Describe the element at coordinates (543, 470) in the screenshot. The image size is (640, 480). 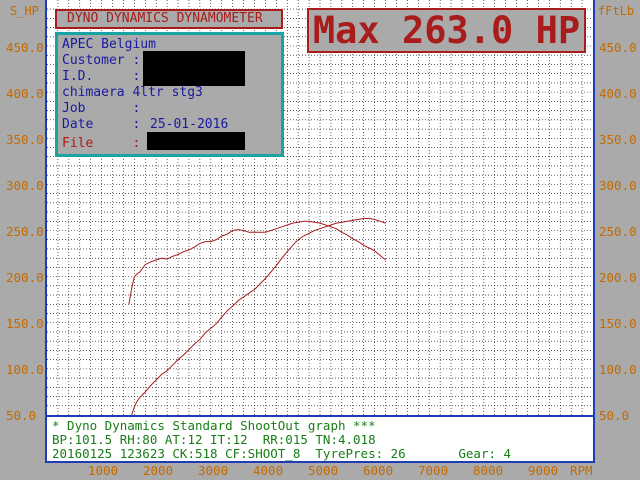
I see `x-tick-label: 9000` at that location.